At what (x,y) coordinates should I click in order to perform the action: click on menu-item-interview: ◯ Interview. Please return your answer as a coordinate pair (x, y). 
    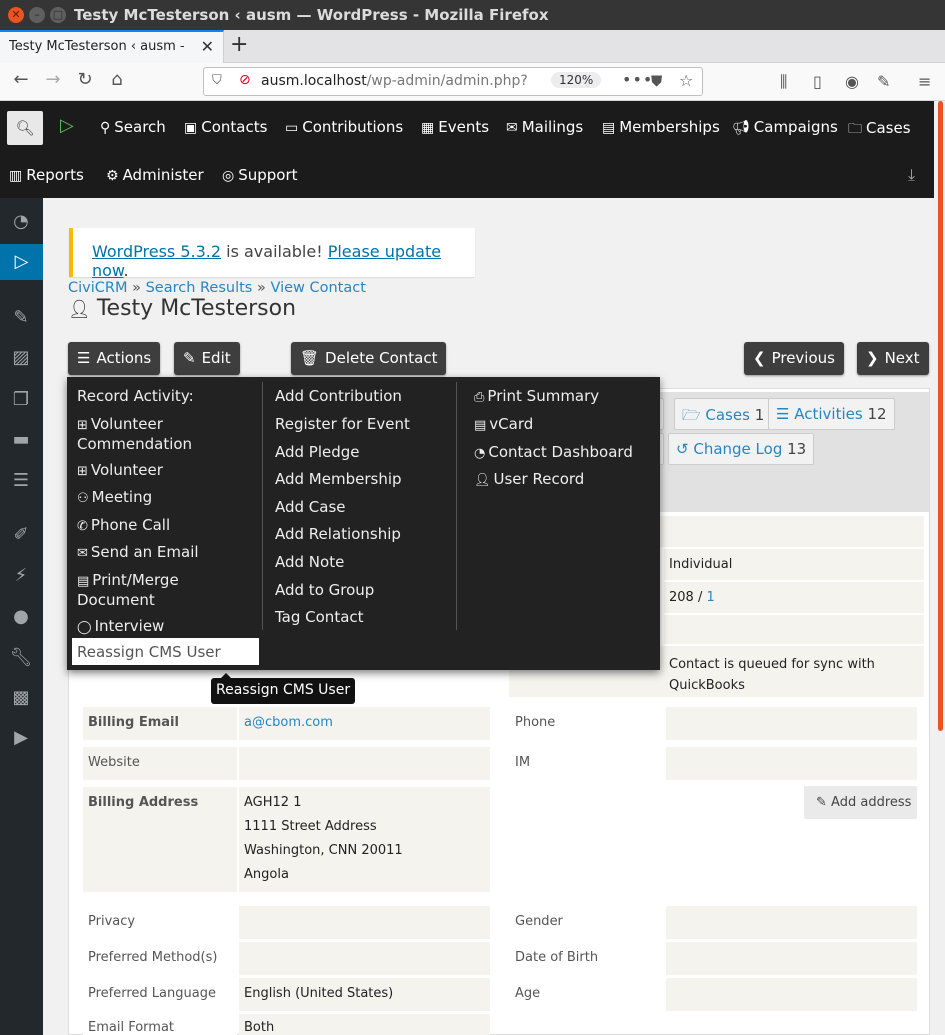
    Looking at the image, I should click on (120, 627).